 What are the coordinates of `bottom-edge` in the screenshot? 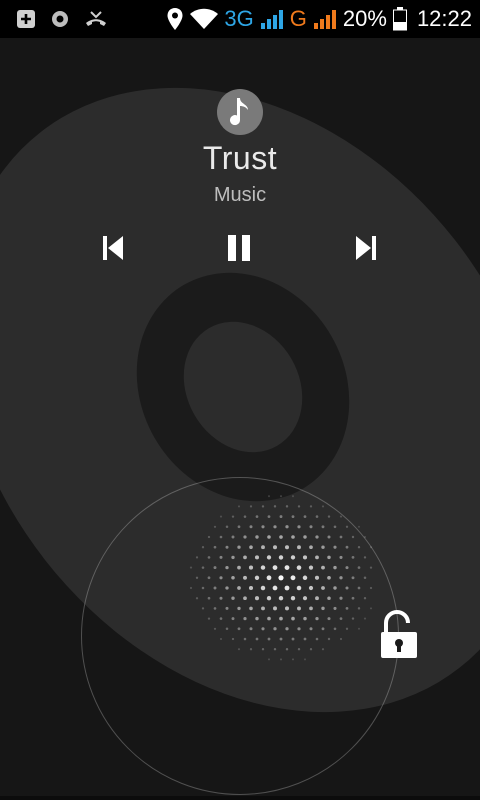 It's located at (240, 798).